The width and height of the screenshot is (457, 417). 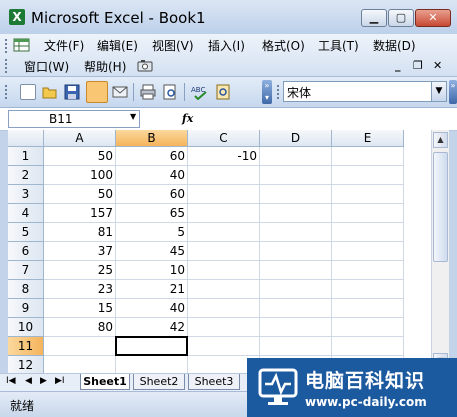 What do you see at coordinates (368, 289) in the screenshot?
I see `cell-e8` at bounding box center [368, 289].